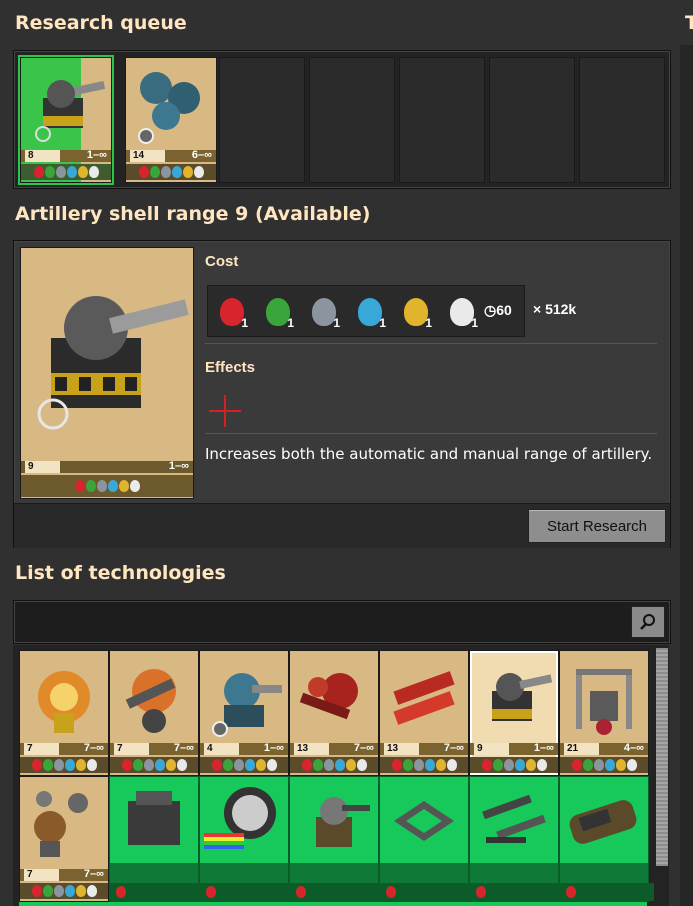 The height and width of the screenshot is (906, 693). I want to click on queue-item-level: 14, so click(147, 156).